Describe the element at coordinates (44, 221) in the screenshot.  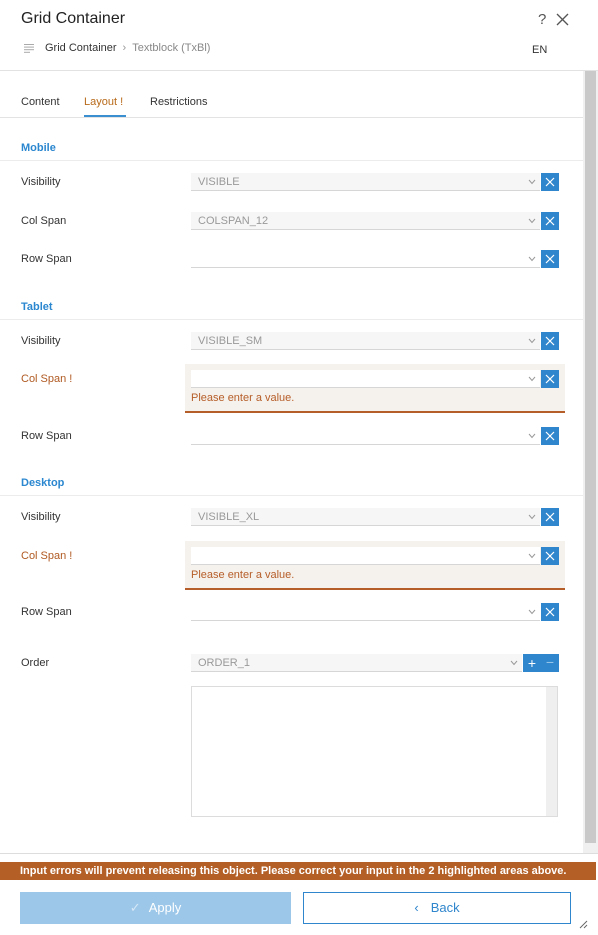
I see `mobile-colspan-label: Col Span` at that location.